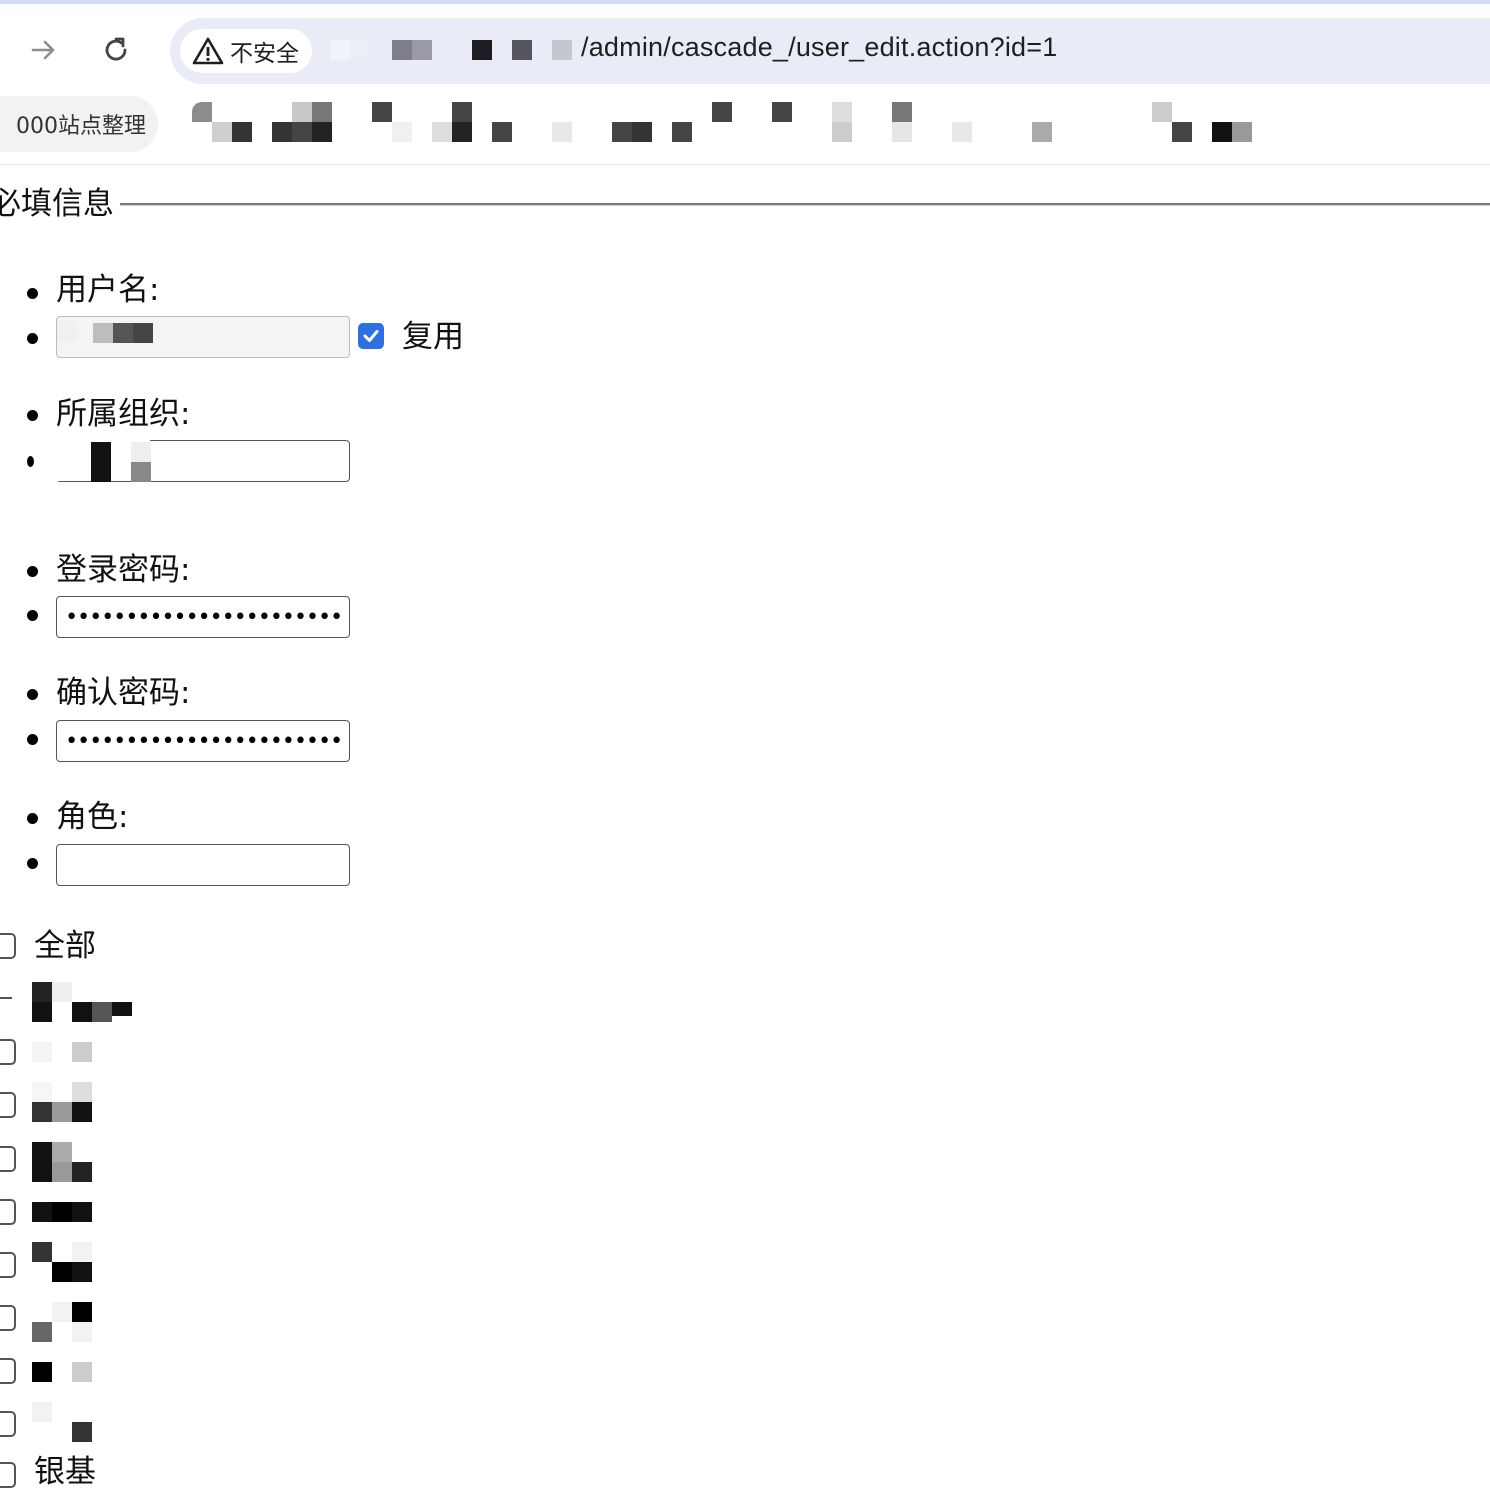 The width and height of the screenshot is (1490, 1492). I want to click on role-item-label-partial: 银基, so click(65, 1472).